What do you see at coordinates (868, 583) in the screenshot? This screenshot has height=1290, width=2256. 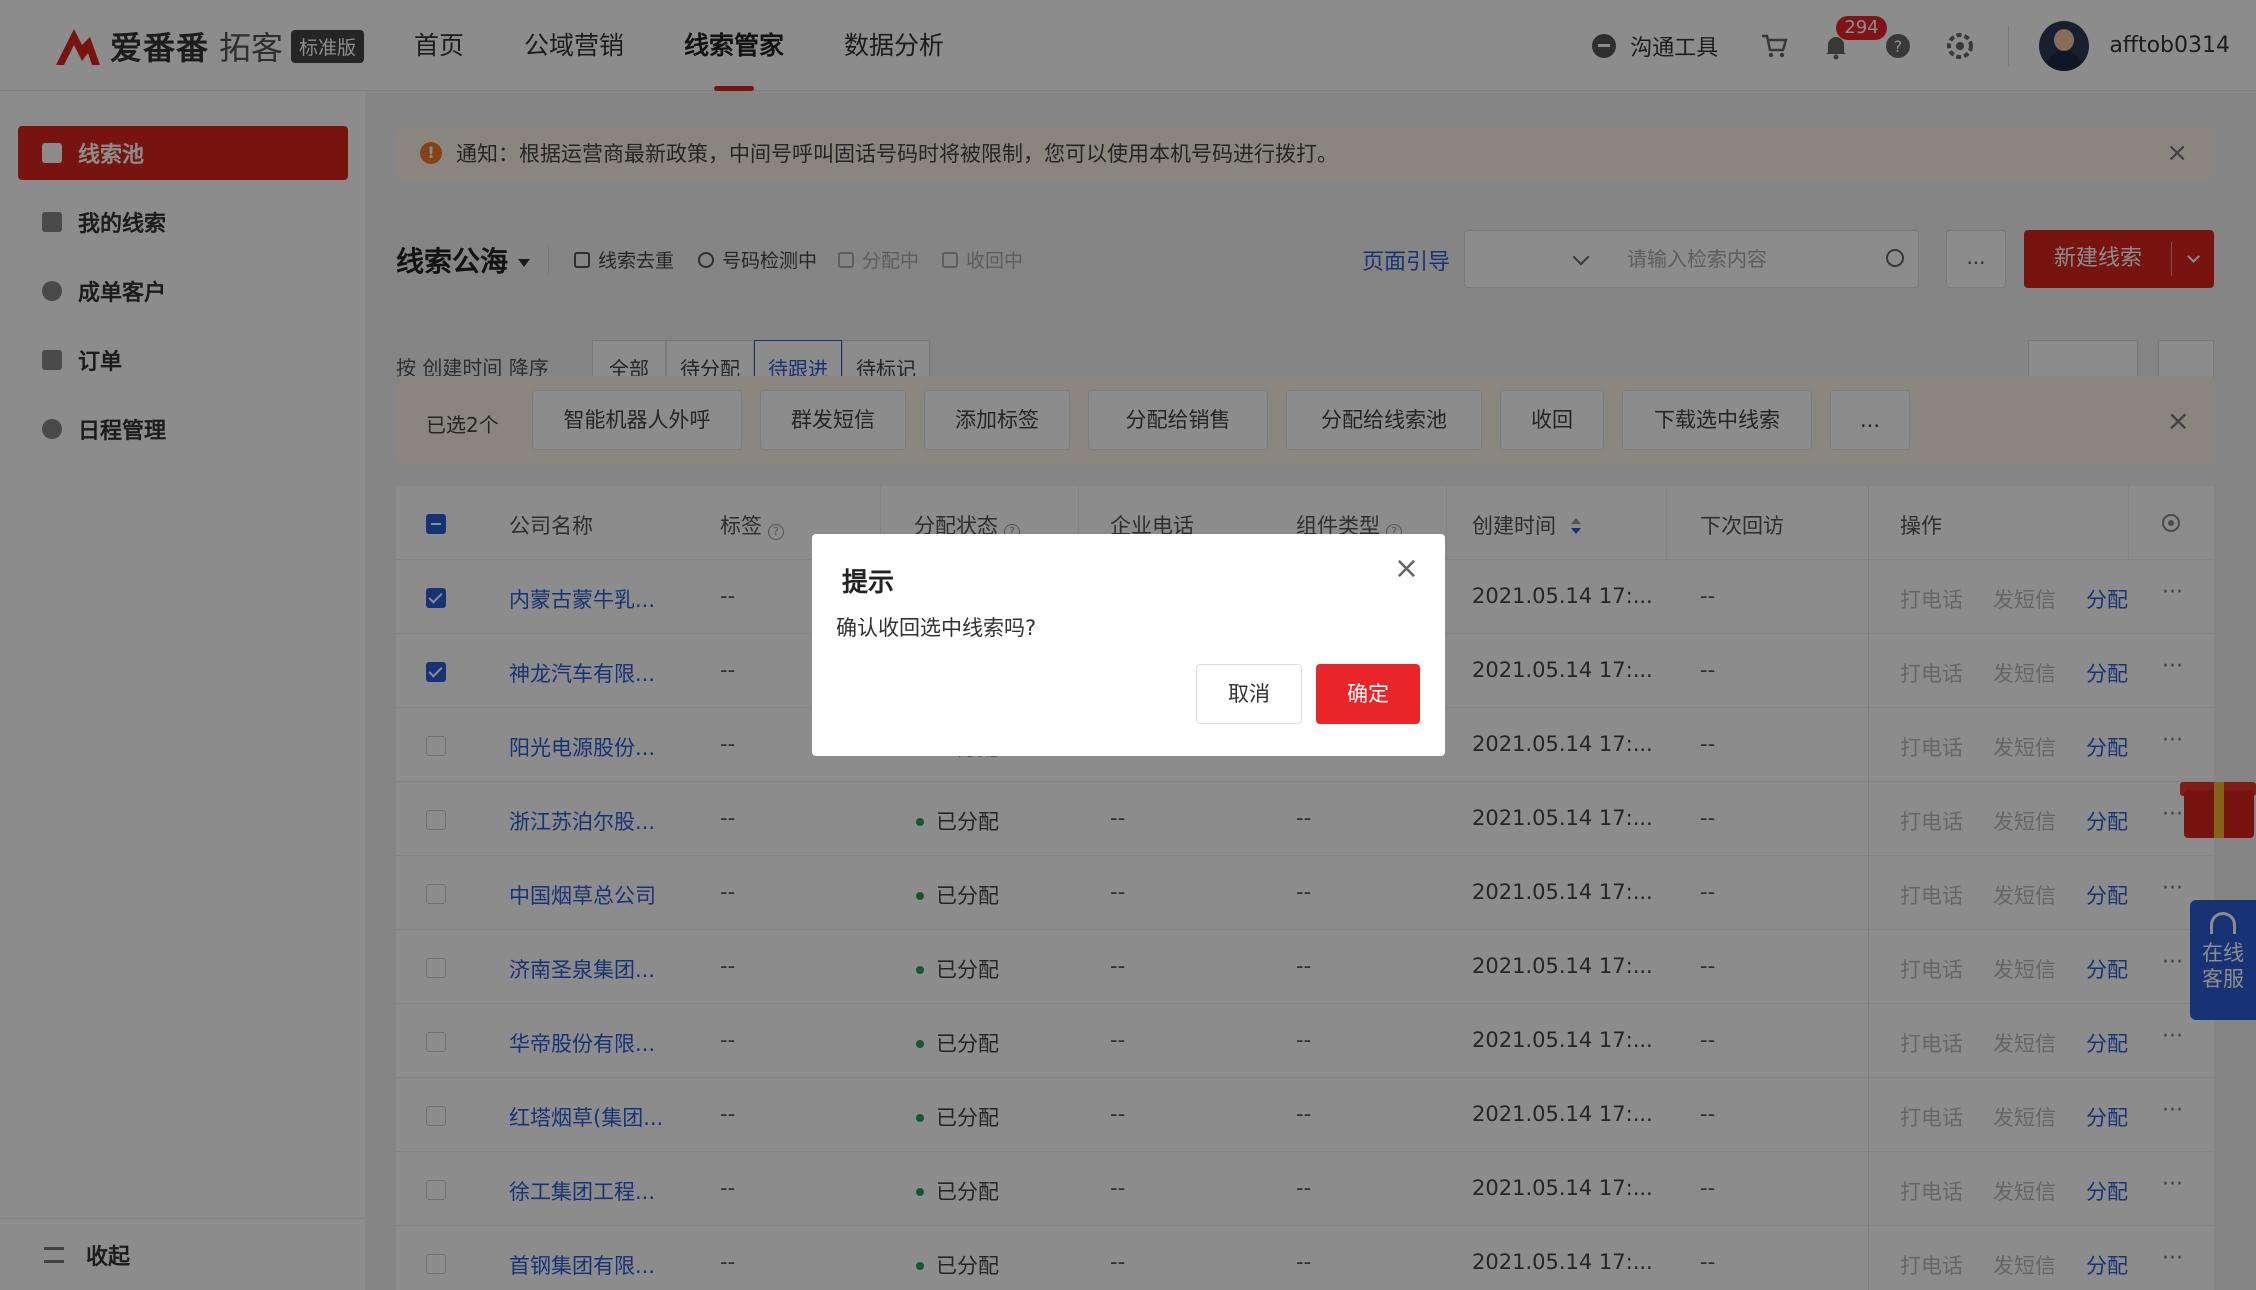 I see `dialog-title: 提示` at bounding box center [868, 583].